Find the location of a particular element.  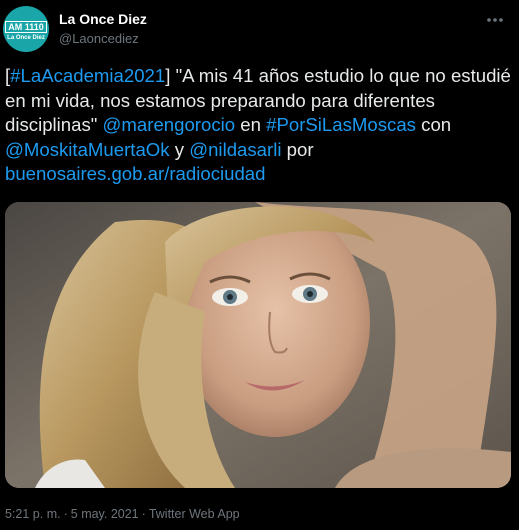

tweet-footer: 5:21 p. m. · 5 may. 2021 · Twitter Web App is located at coordinates (122, 514).